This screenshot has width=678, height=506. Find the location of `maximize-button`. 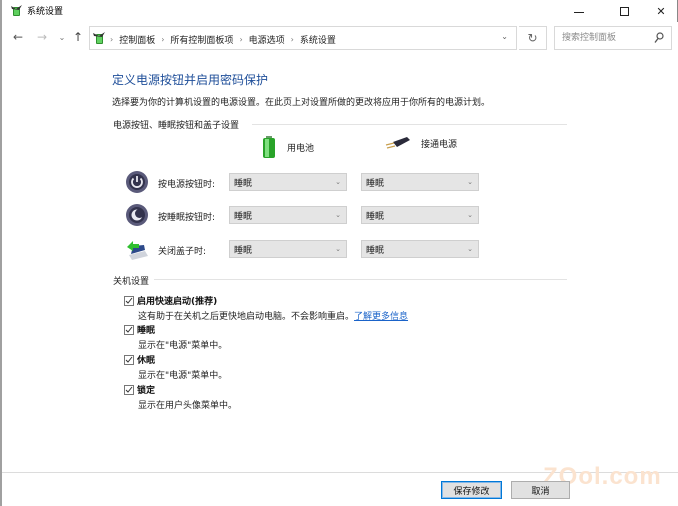

maximize-button is located at coordinates (624, 11).